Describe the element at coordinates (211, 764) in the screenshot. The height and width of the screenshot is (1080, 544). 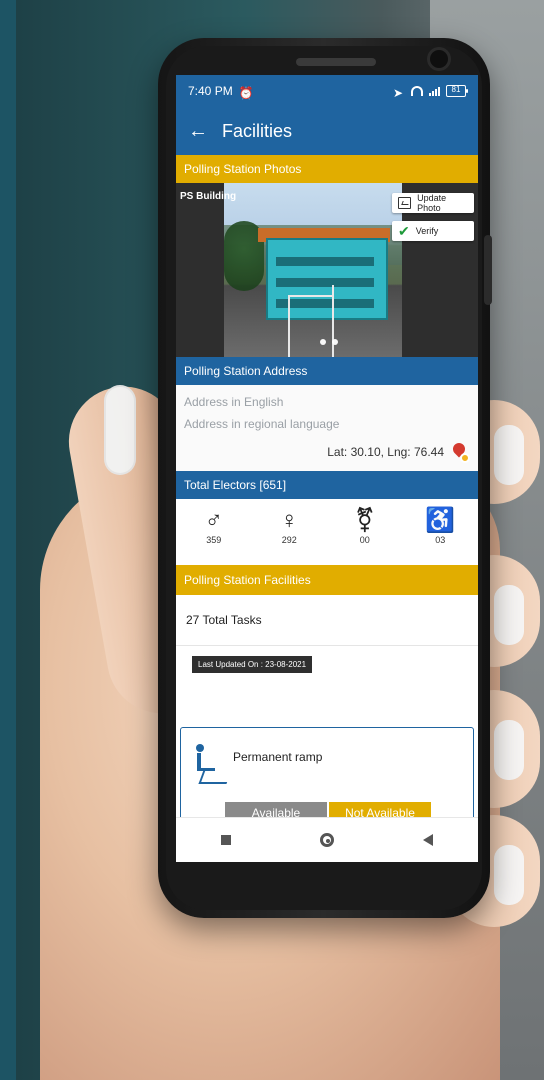
I see `ramp-icon` at that location.